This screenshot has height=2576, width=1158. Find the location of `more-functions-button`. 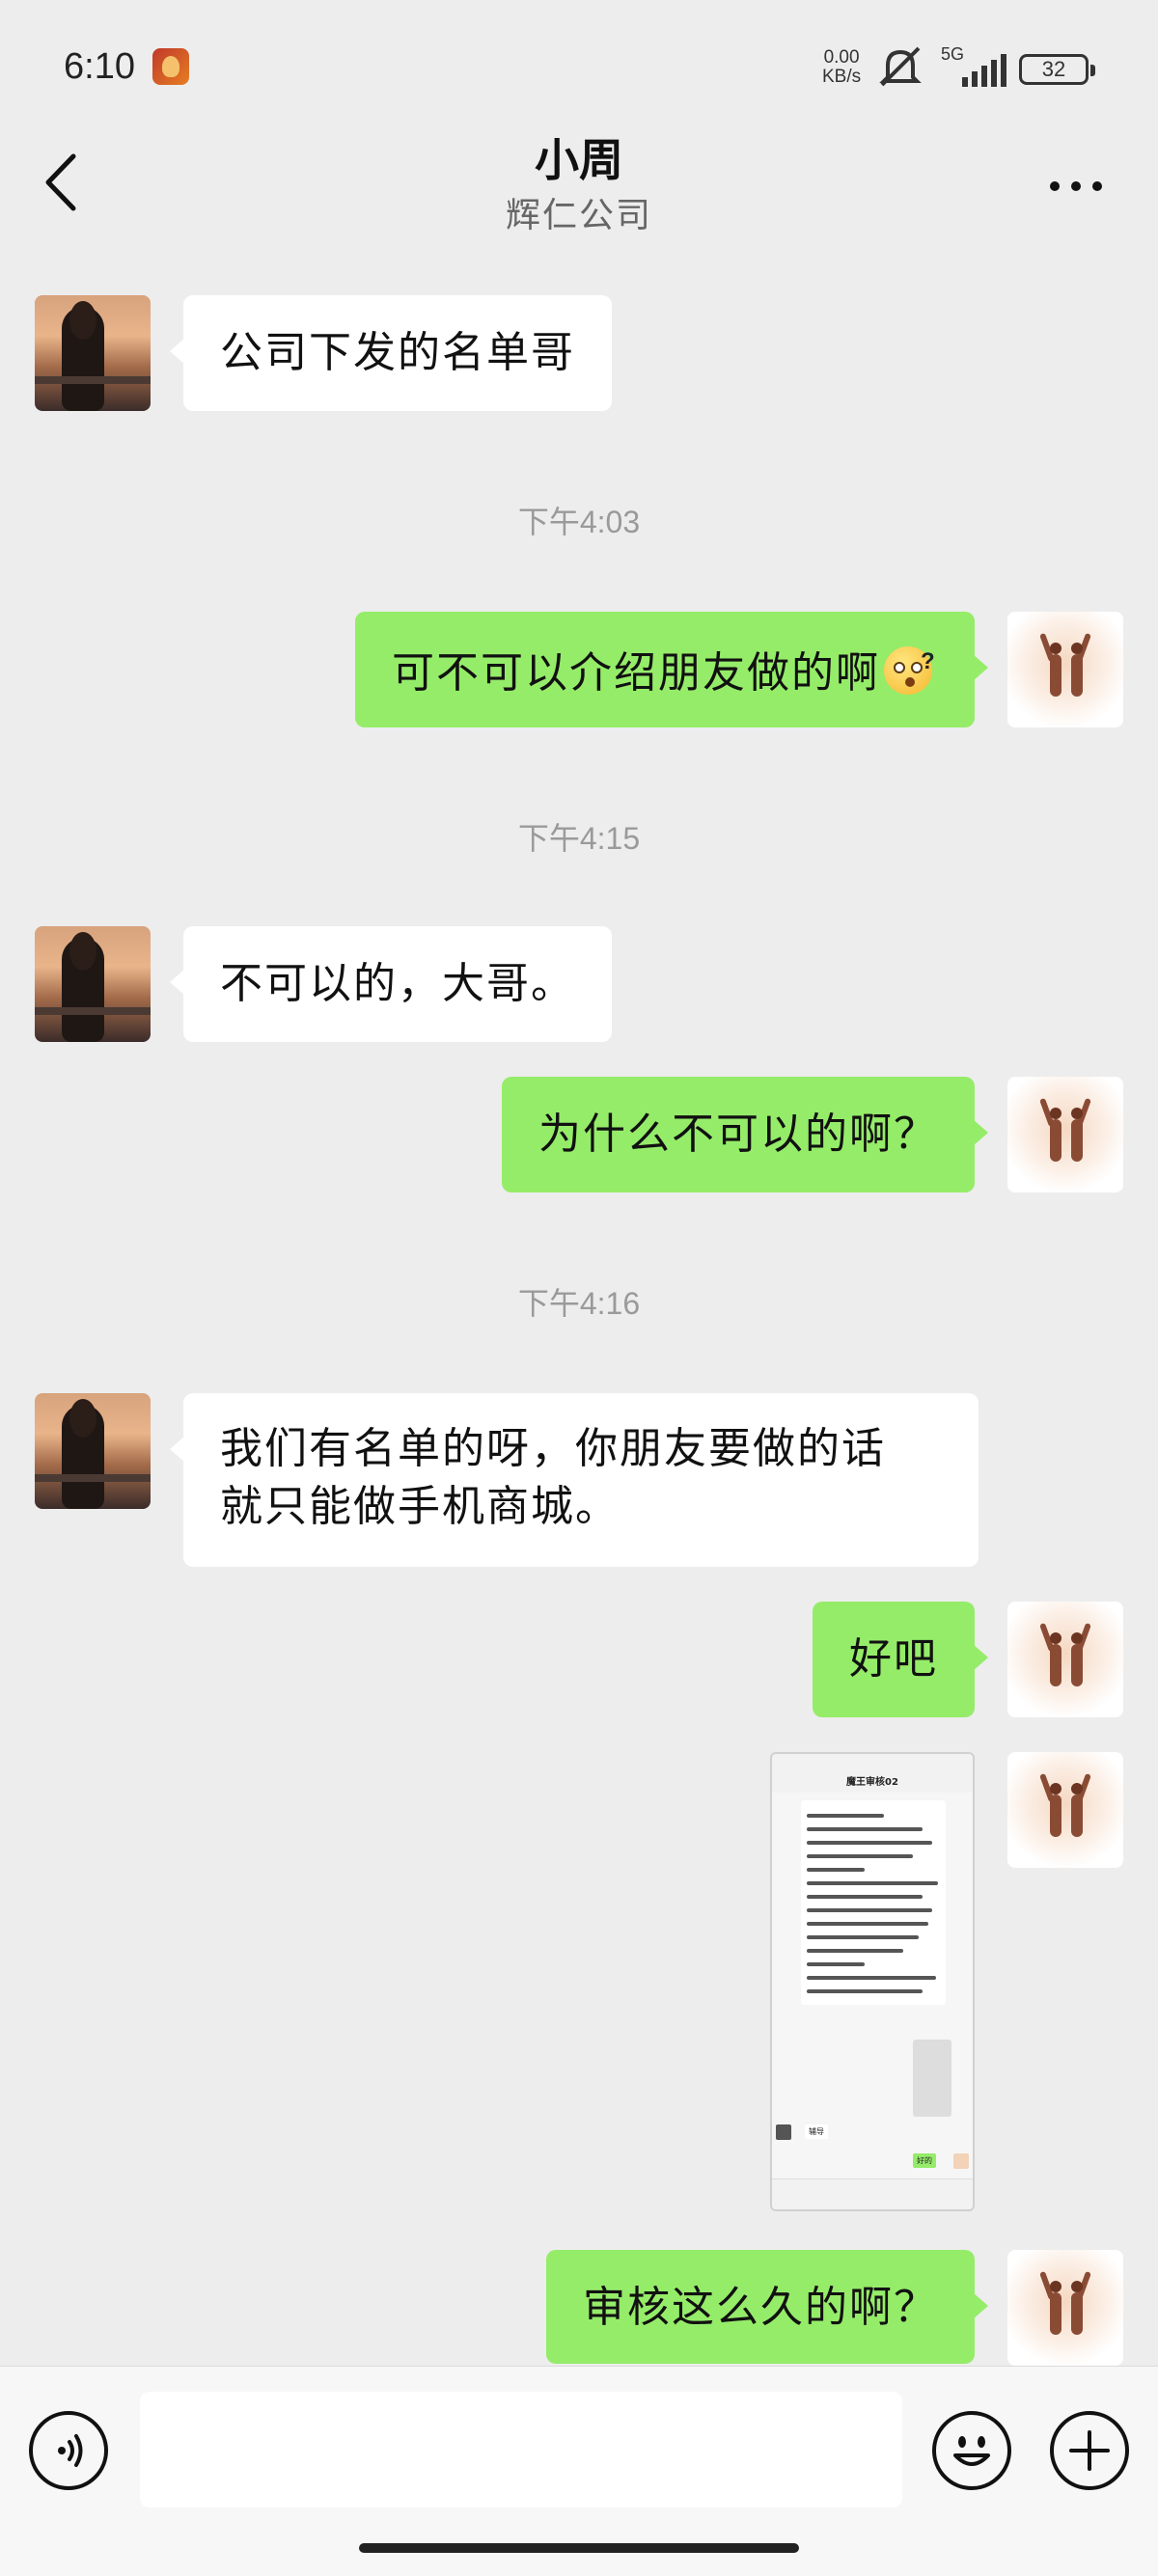

more-functions-button is located at coordinates (1089, 2450).